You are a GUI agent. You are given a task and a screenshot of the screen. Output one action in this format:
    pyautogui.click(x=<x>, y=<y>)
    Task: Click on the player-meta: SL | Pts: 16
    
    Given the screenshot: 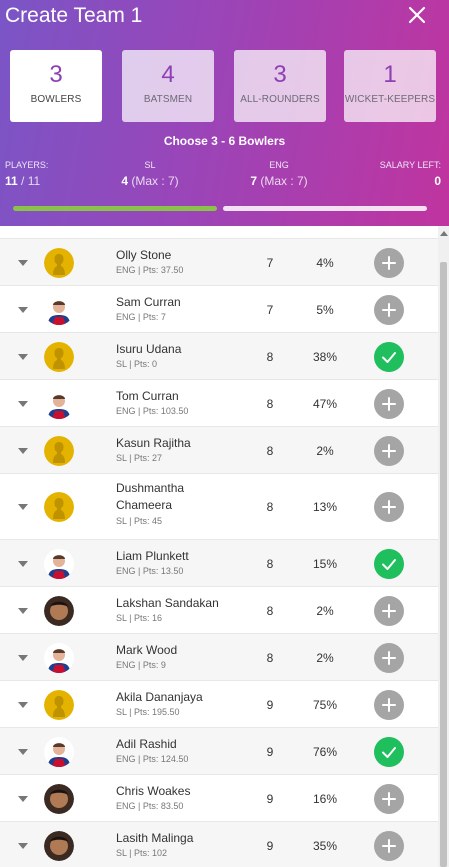 What is the action you would take?
    pyautogui.click(x=139, y=618)
    